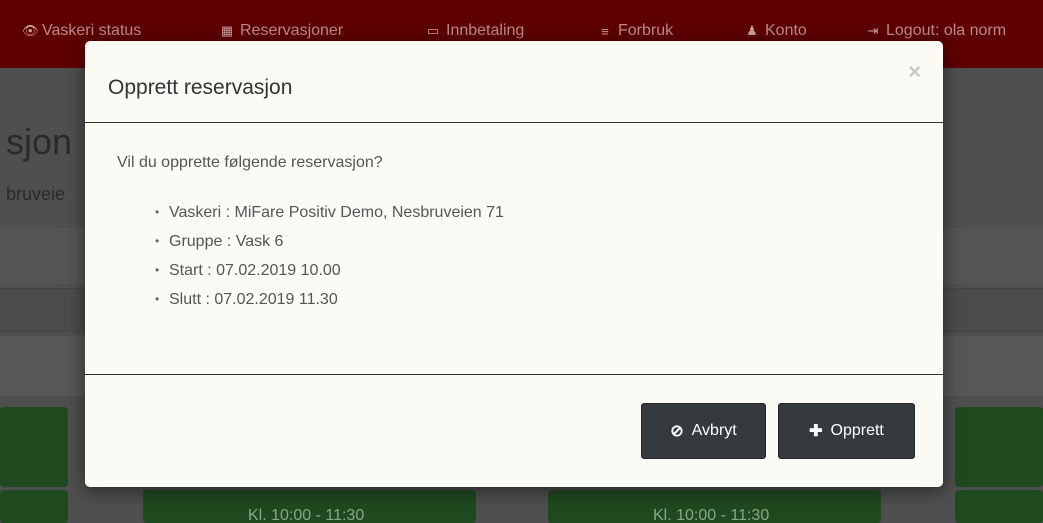 This screenshot has height=523, width=1043. I want to click on credit-card-icon: ▭, so click(433, 30).